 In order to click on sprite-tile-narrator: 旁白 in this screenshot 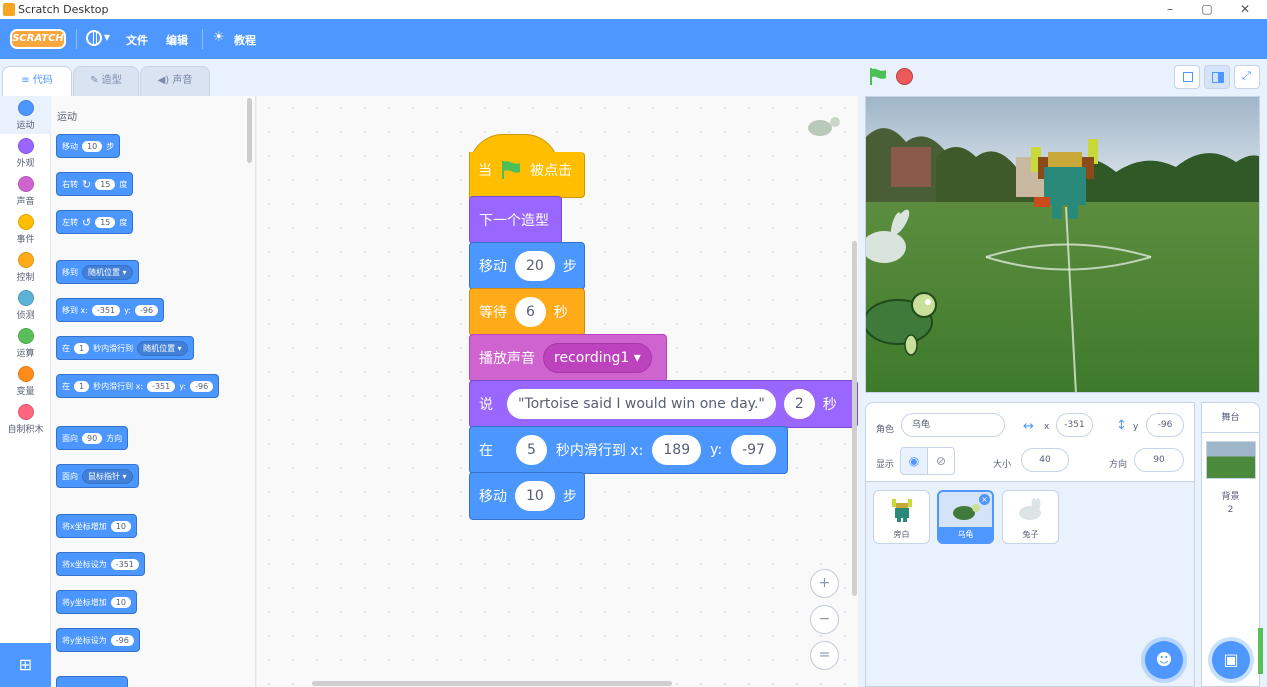, I will do `click(901, 517)`.